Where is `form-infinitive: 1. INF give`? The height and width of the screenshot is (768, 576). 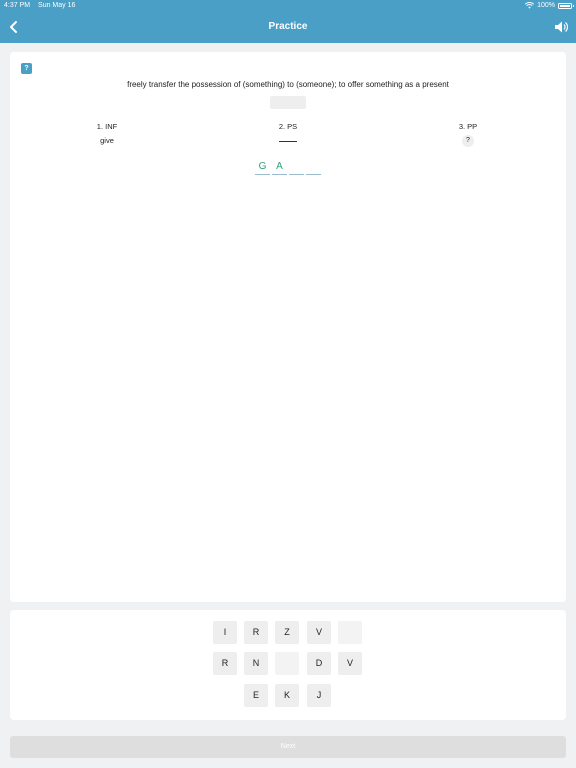 form-infinitive: 1. INF give is located at coordinates (107, 133).